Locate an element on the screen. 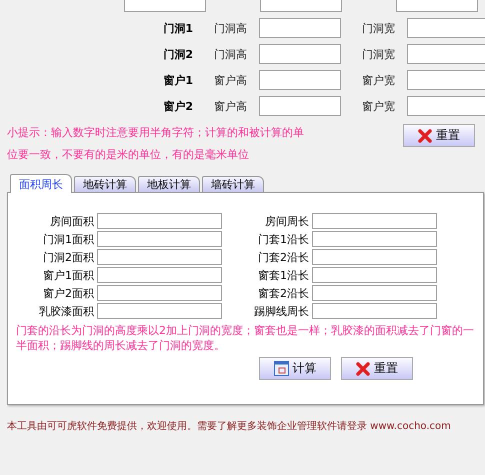 The height and width of the screenshot is (475, 485). field-label: 房间周长 is located at coordinates (287, 221).